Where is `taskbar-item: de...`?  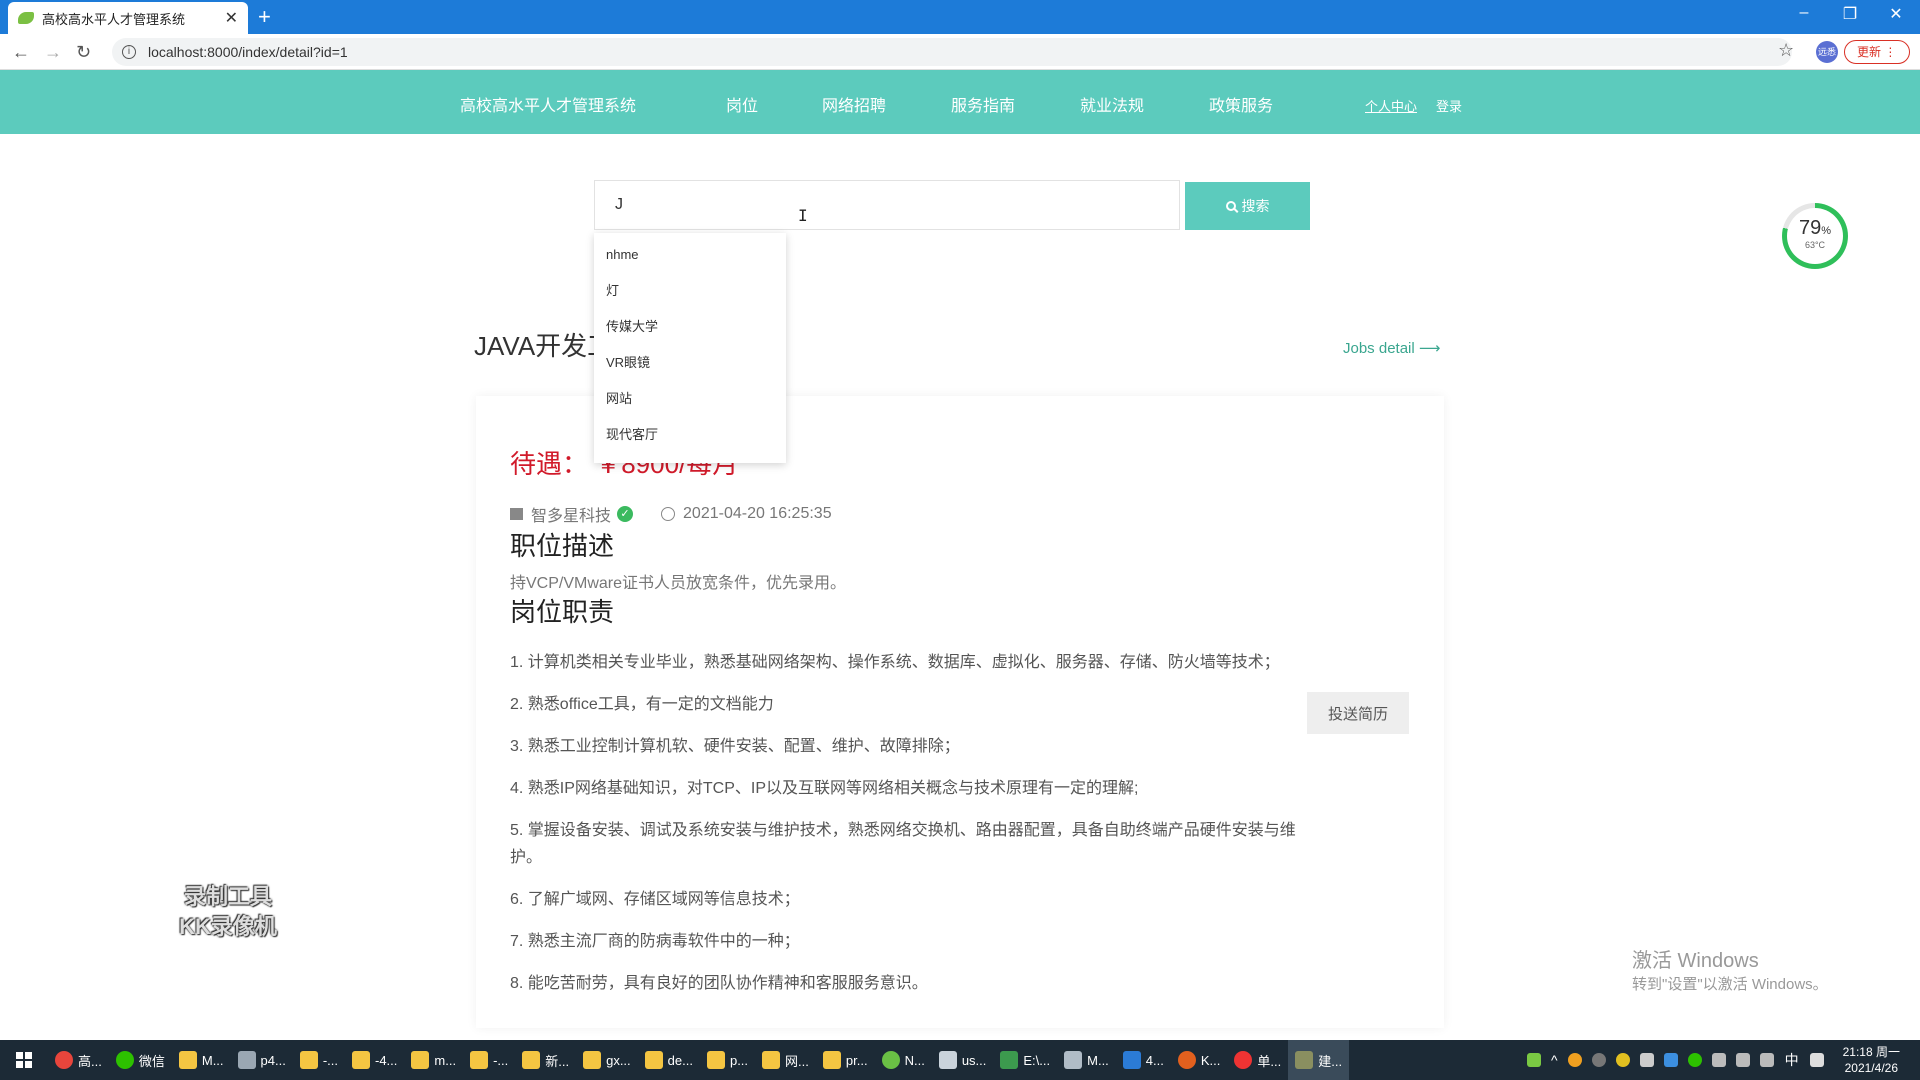 taskbar-item: de... is located at coordinates (669, 1060).